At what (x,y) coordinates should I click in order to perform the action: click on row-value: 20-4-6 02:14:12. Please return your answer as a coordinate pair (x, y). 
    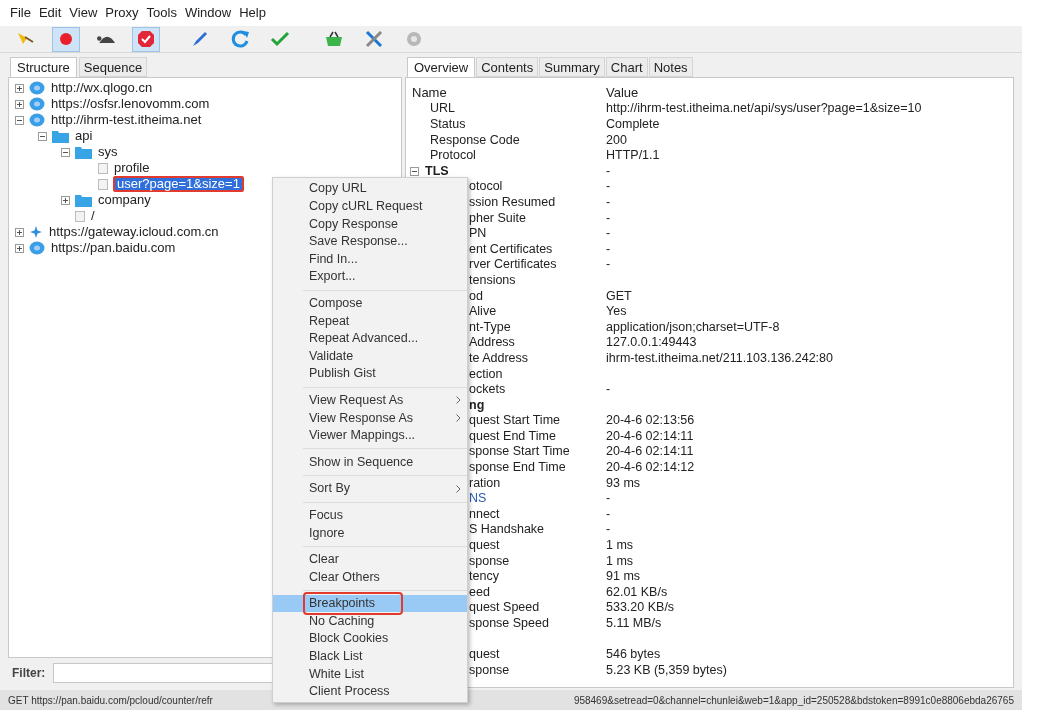
    Looking at the image, I should click on (650, 468).